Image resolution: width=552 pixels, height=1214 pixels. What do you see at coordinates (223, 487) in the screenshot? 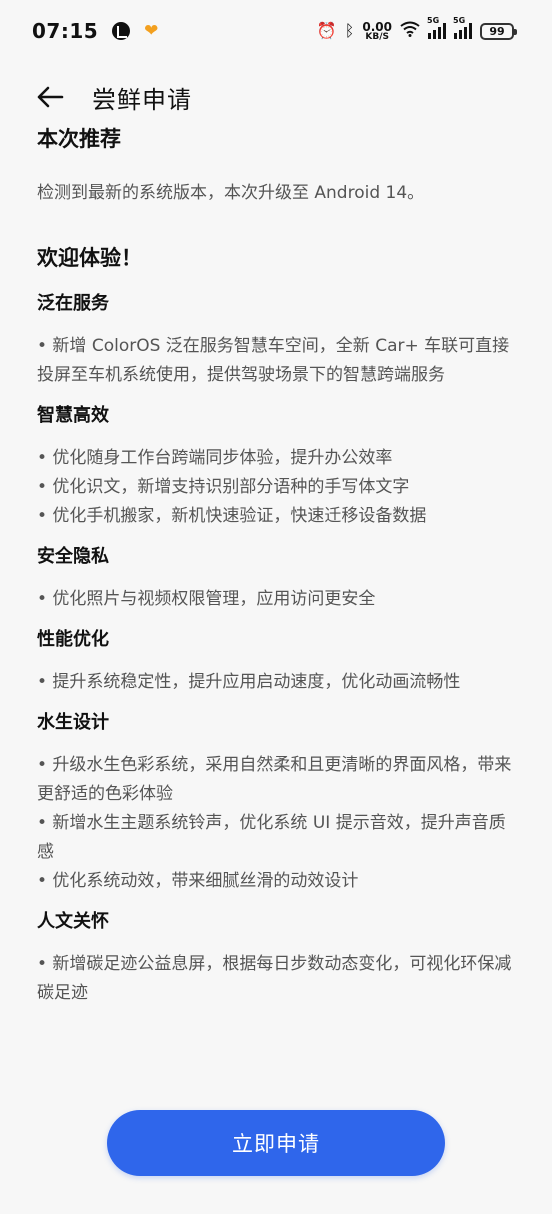
I see `section-item: • 优化识文，新增支持识别部分语种的手写体文字` at bounding box center [223, 487].